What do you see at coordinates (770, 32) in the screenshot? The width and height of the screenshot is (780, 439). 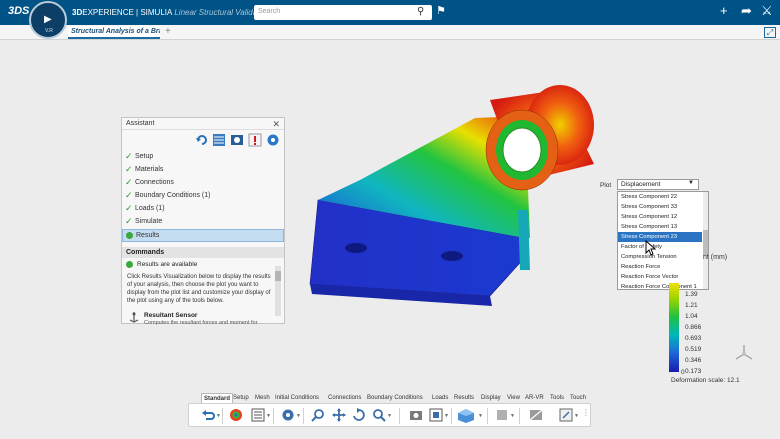 I see `expand-icon: ⤢` at bounding box center [770, 32].